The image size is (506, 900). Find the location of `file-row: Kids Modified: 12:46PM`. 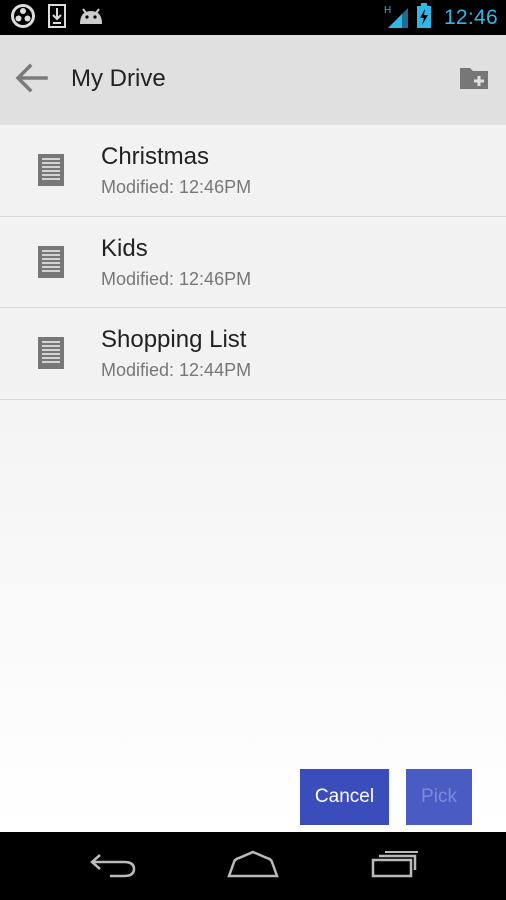

file-row: Kids Modified: 12:46PM is located at coordinates (253, 262).